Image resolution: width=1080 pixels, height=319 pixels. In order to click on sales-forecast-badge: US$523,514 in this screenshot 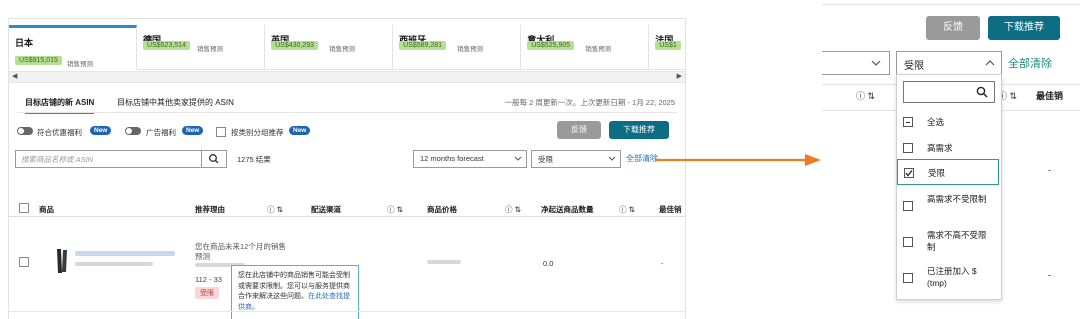, I will do `click(166, 45)`.